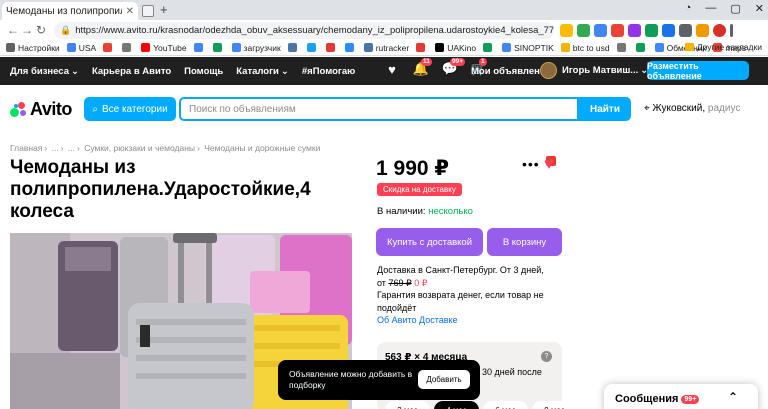 The height and width of the screenshot is (409, 768). Describe the element at coordinates (429, 242) in the screenshot. I see `buy-with-delivery-button: Купить с доставкой` at that location.